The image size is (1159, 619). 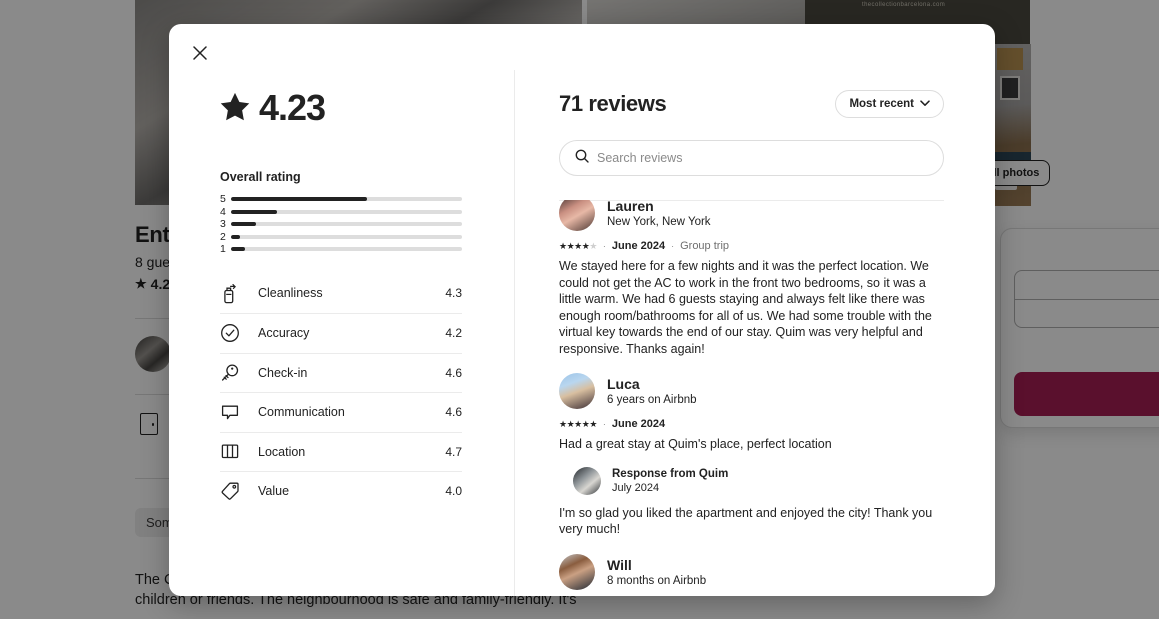 What do you see at coordinates (367, 108) in the screenshot?
I see `overall-rating-display: 4.23` at bounding box center [367, 108].